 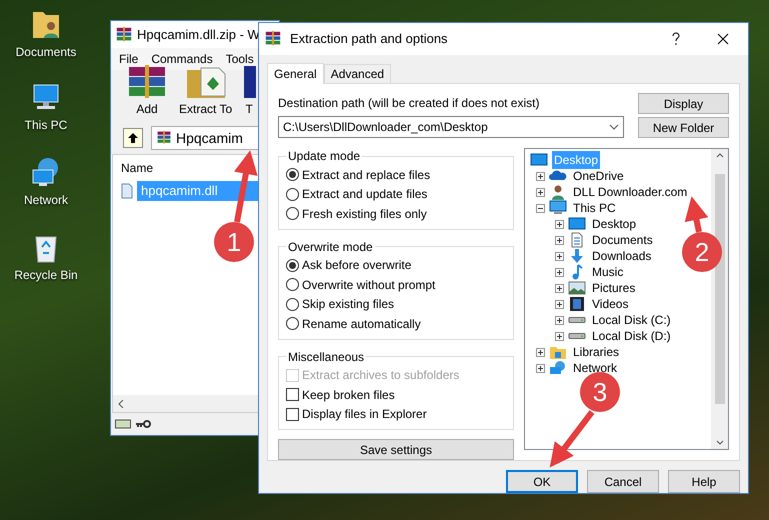 I want to click on down-arrow-icon, so click(x=577, y=256).